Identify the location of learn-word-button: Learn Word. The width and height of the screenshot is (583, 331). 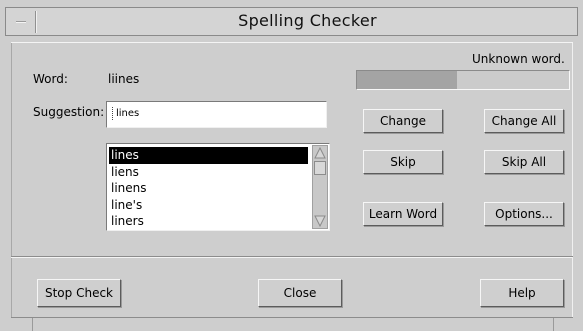
(403, 214).